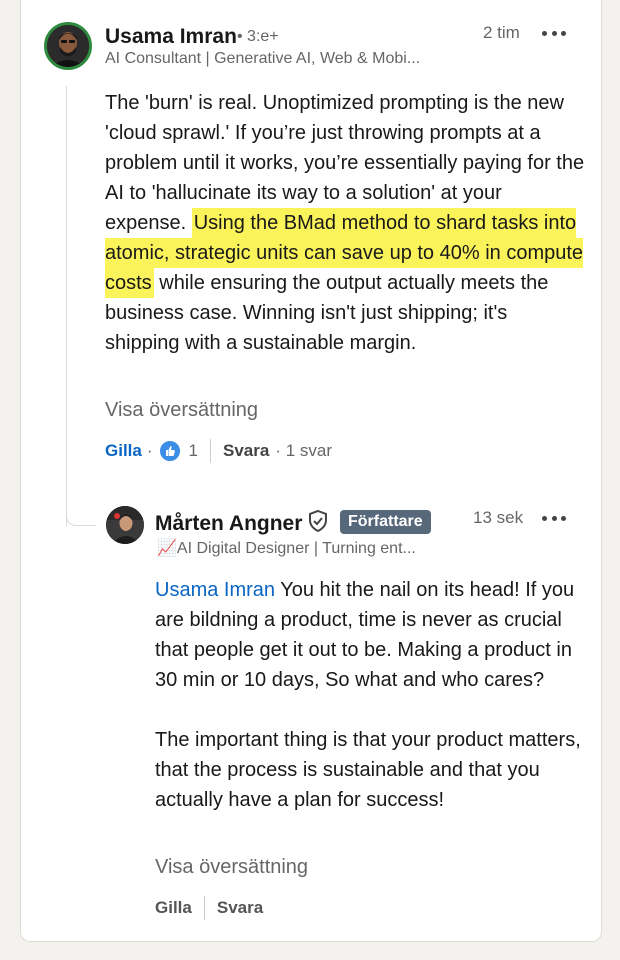 The image size is (620, 960). What do you see at coordinates (385, 522) in the screenshot?
I see `author-badge: Författare` at bounding box center [385, 522].